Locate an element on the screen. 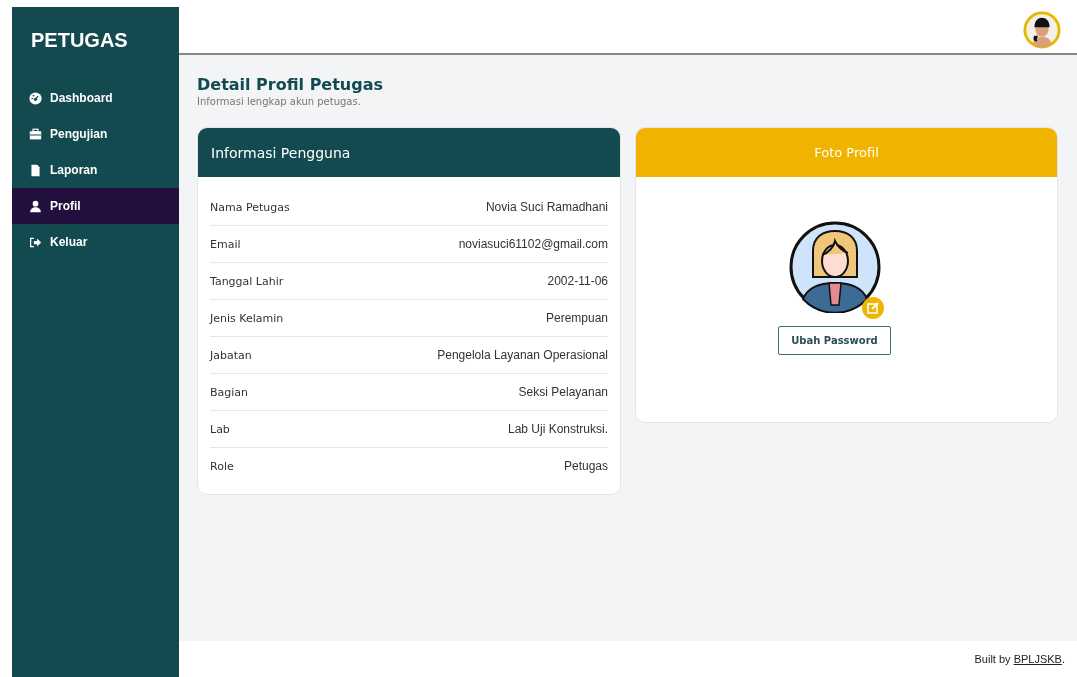  field-value: noviasuci61102@gmail.com is located at coordinates (533, 244).